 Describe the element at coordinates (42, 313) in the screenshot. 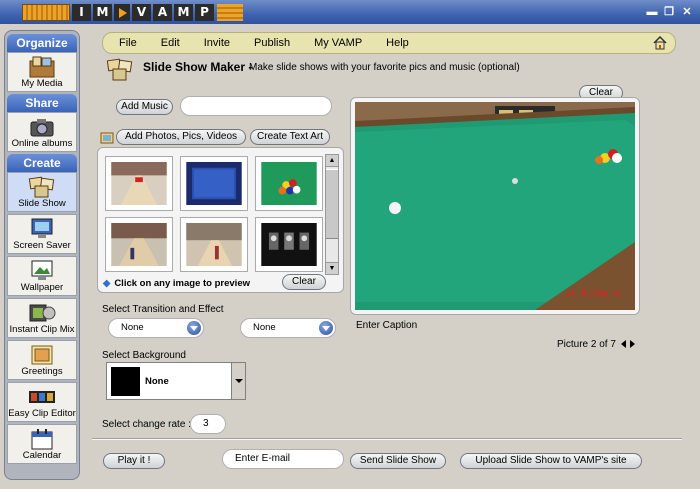

I see `film-clip-icon` at that location.